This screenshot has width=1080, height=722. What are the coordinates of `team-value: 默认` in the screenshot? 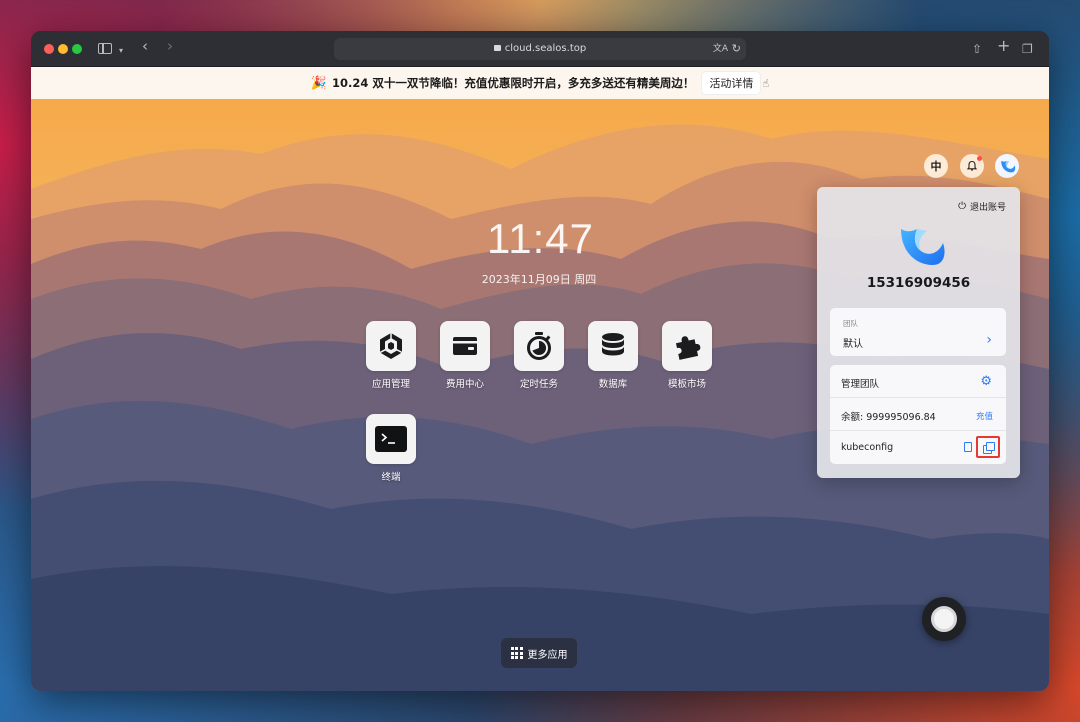 It's located at (853, 344).